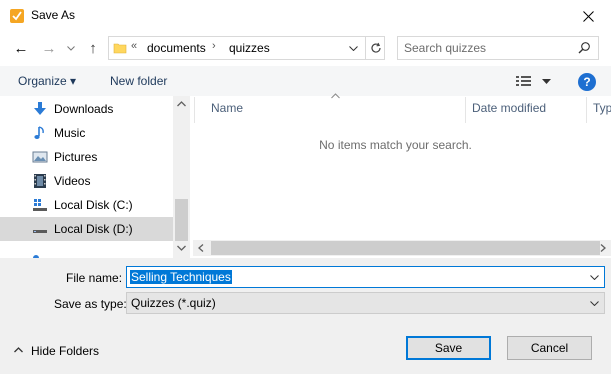  I want to click on scroll-left-icon, so click(201, 248).